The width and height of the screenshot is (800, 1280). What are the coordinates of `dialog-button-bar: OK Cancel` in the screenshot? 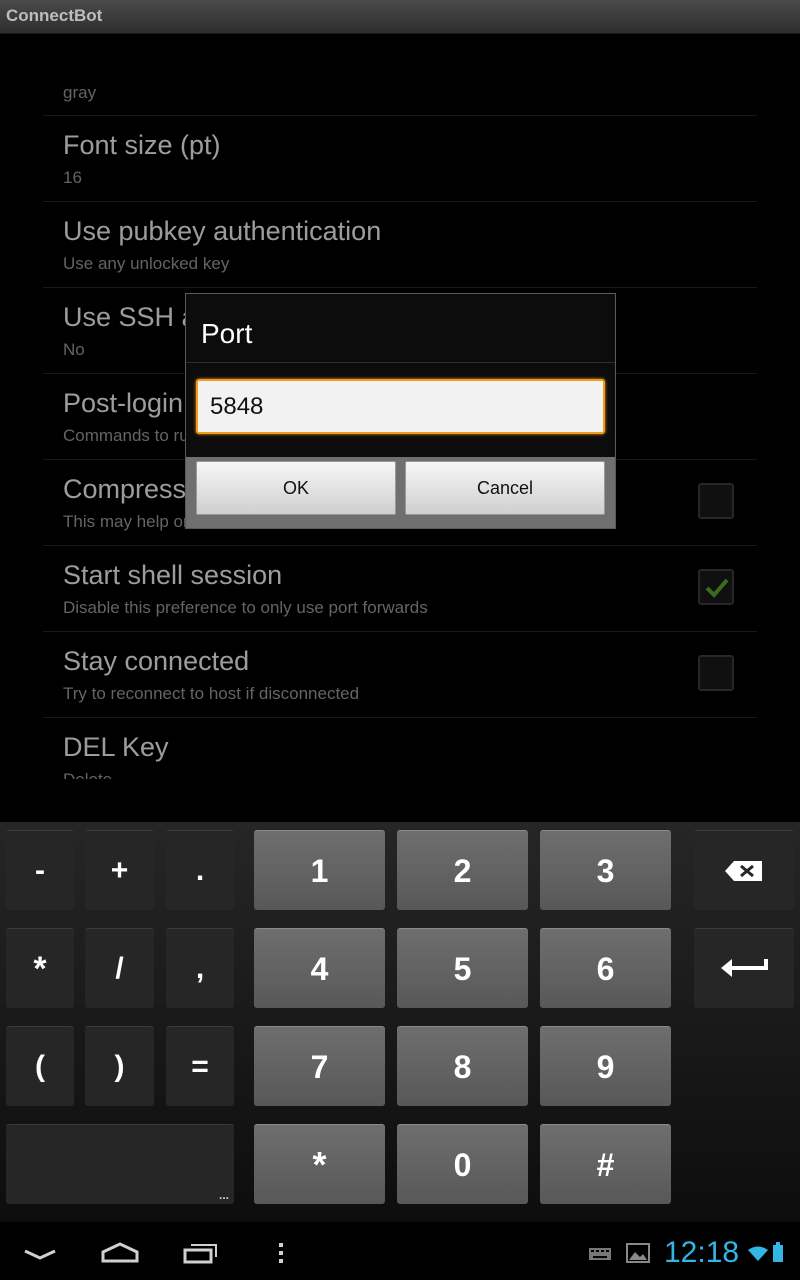 It's located at (400, 492).